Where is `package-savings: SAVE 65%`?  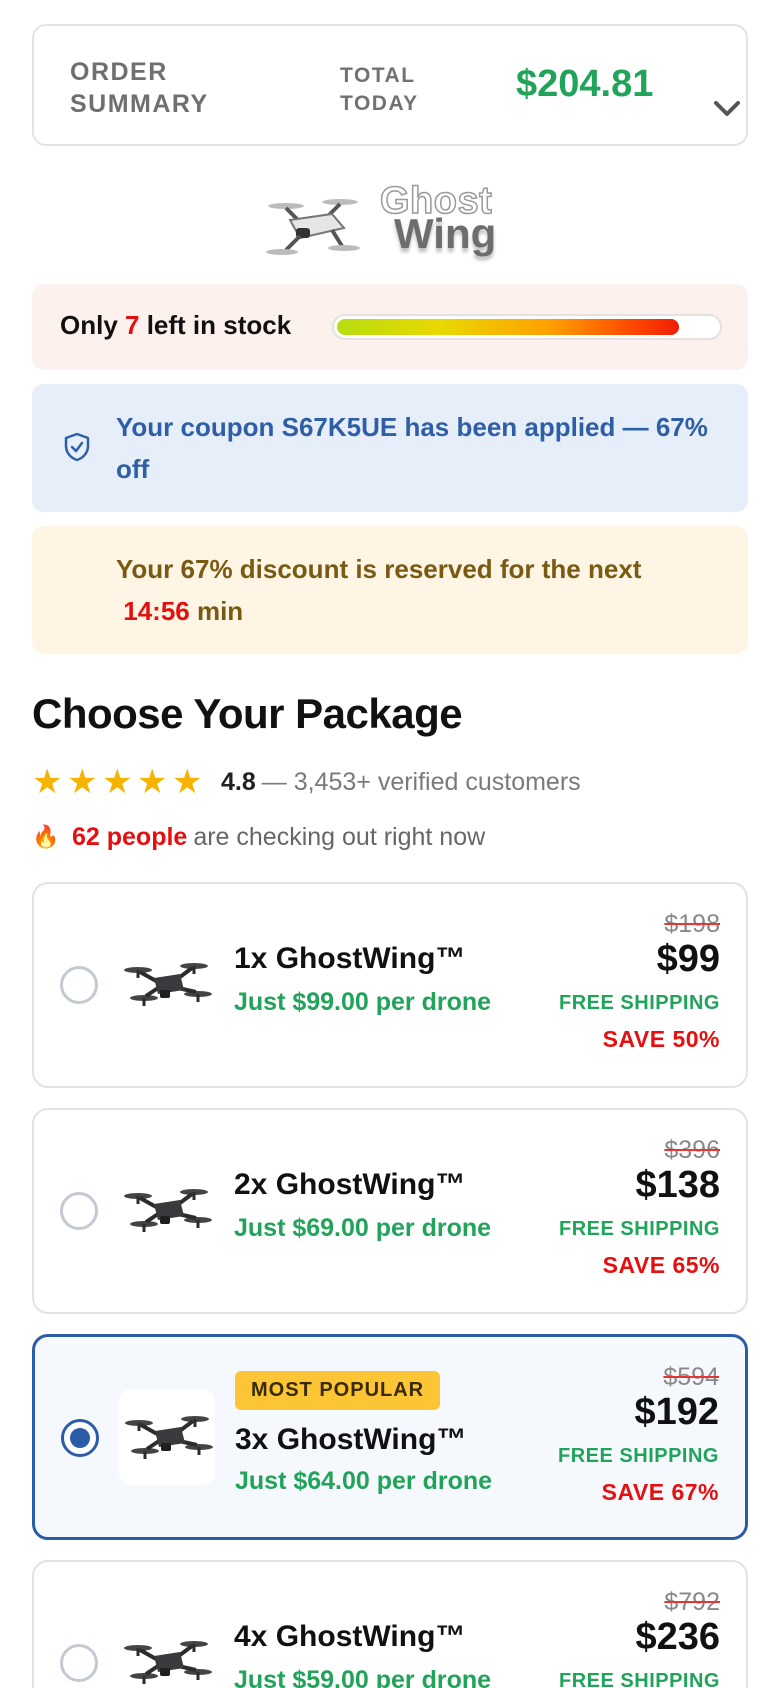 package-savings: SAVE 65% is located at coordinates (661, 1265).